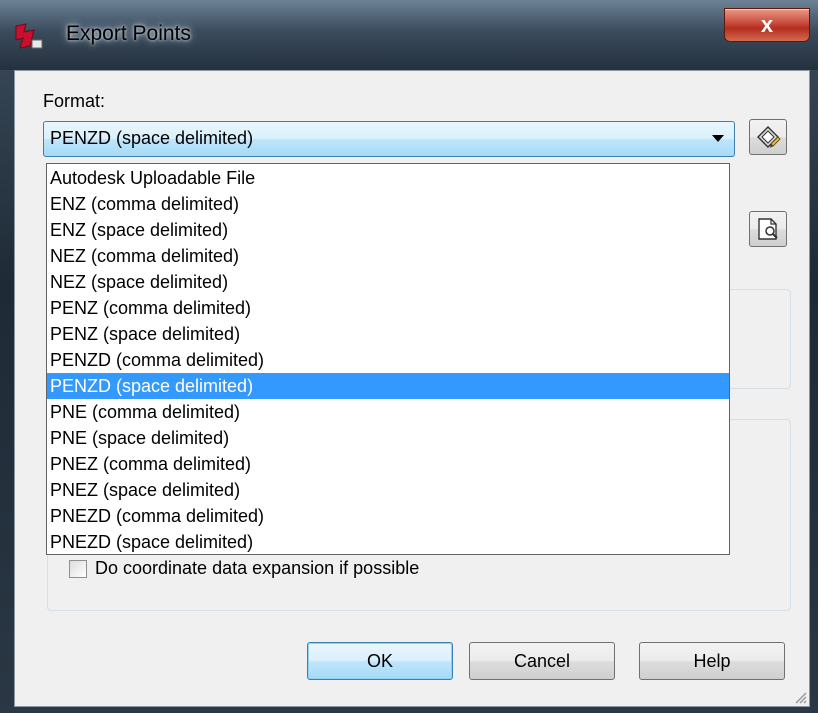 This screenshot has width=818, height=713. I want to click on format-option: Autodesk Uploadable File, so click(388, 178).